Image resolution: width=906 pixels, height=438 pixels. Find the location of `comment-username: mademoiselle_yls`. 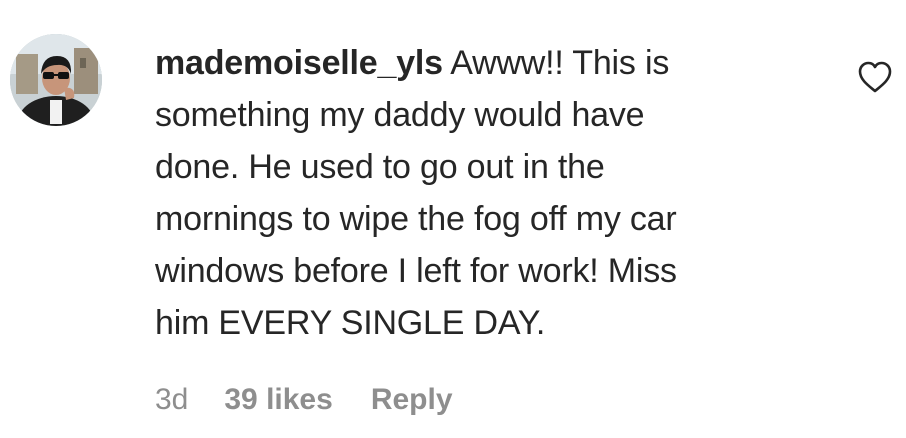

comment-username: mademoiselle_yls is located at coordinates (299, 63).